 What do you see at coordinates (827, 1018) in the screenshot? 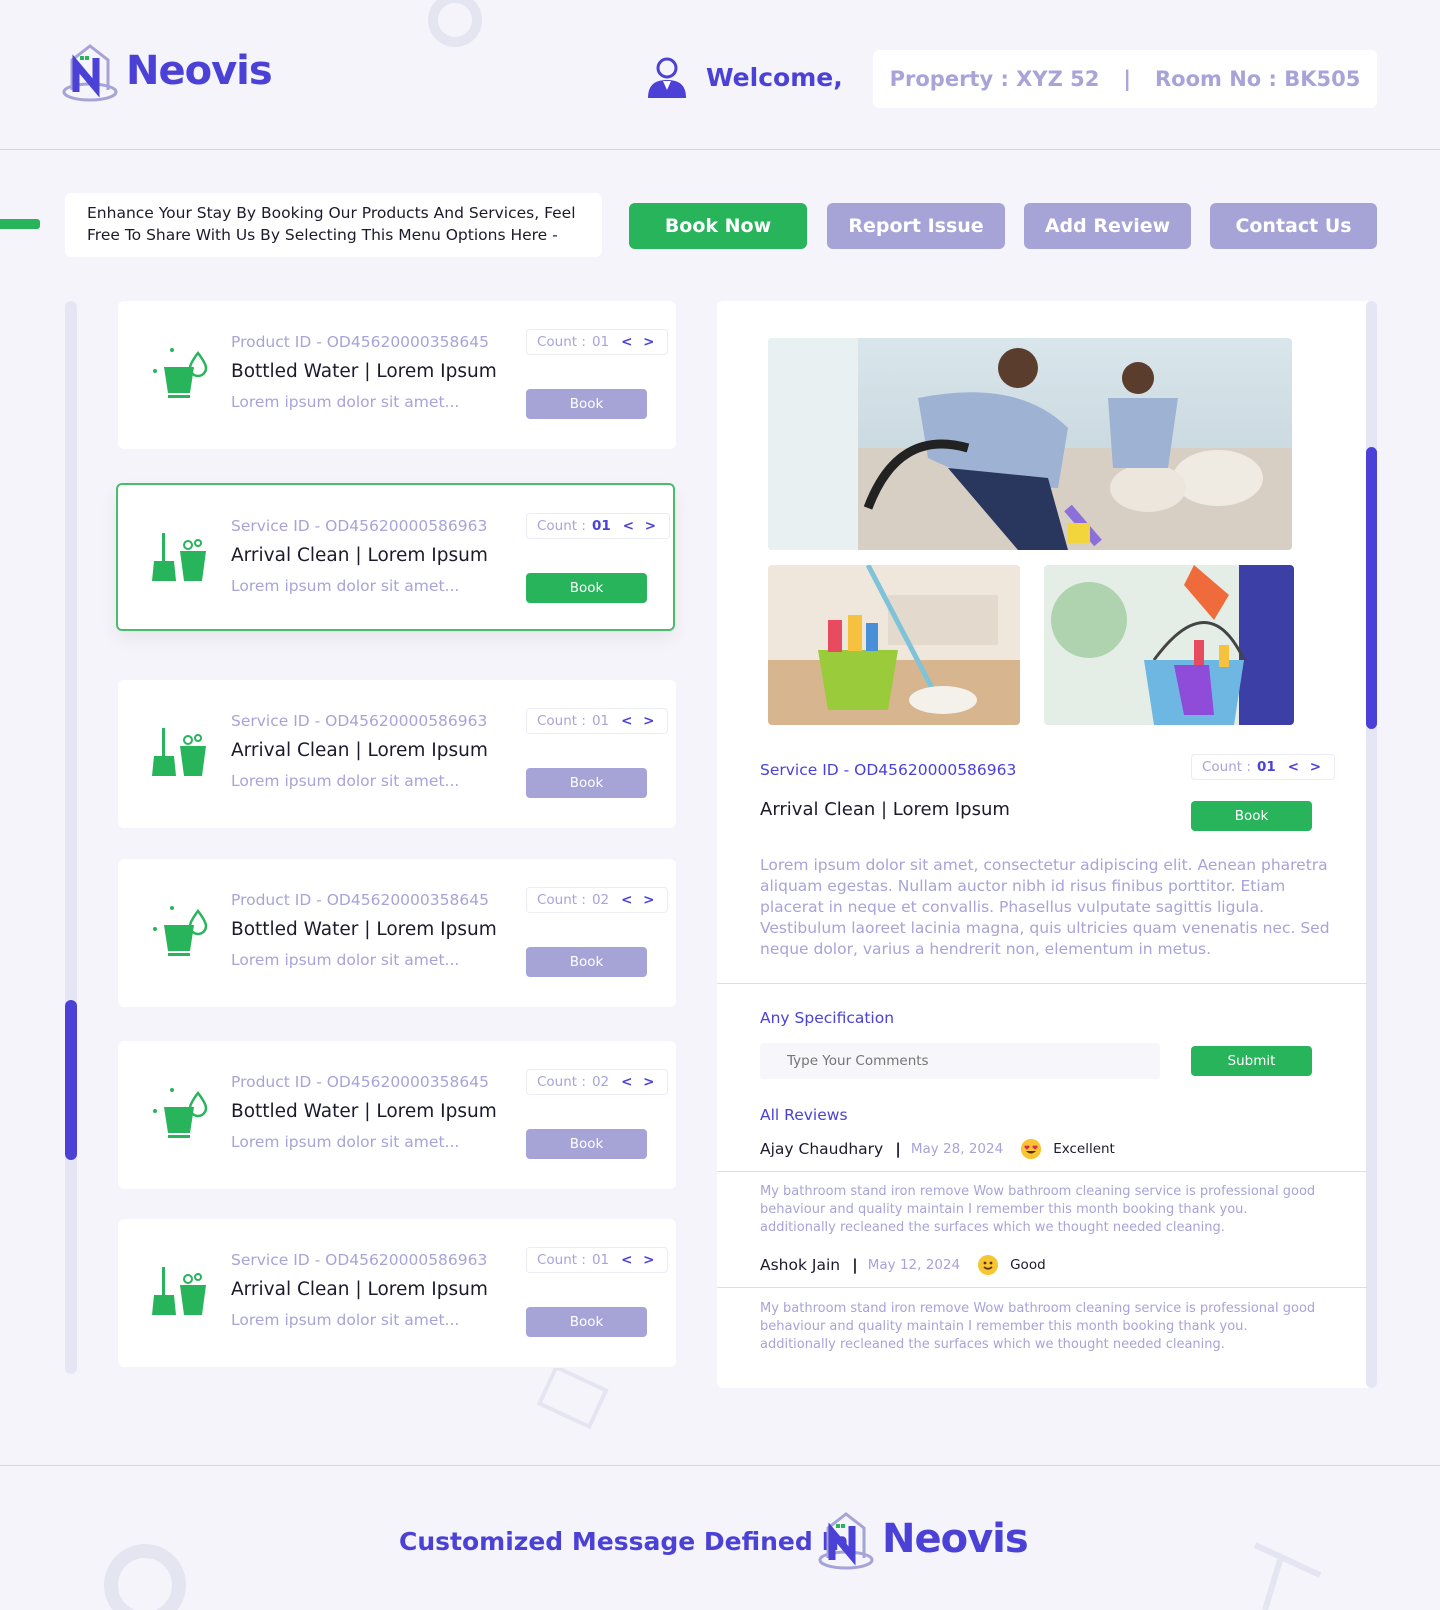
I see `specification-label: Any Specification` at bounding box center [827, 1018].